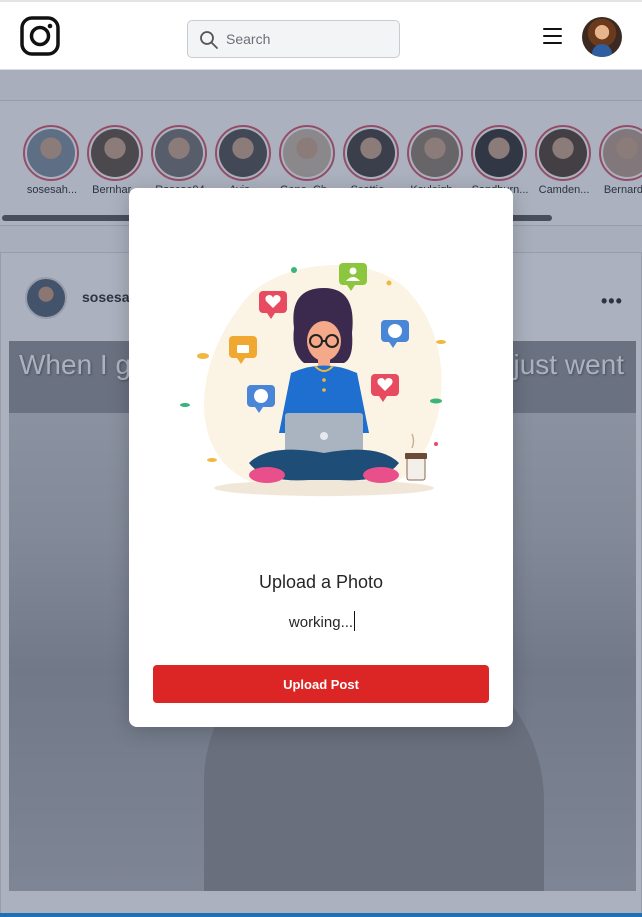  Describe the element at coordinates (321, 915) in the screenshot. I see `bottom-strip` at that location.